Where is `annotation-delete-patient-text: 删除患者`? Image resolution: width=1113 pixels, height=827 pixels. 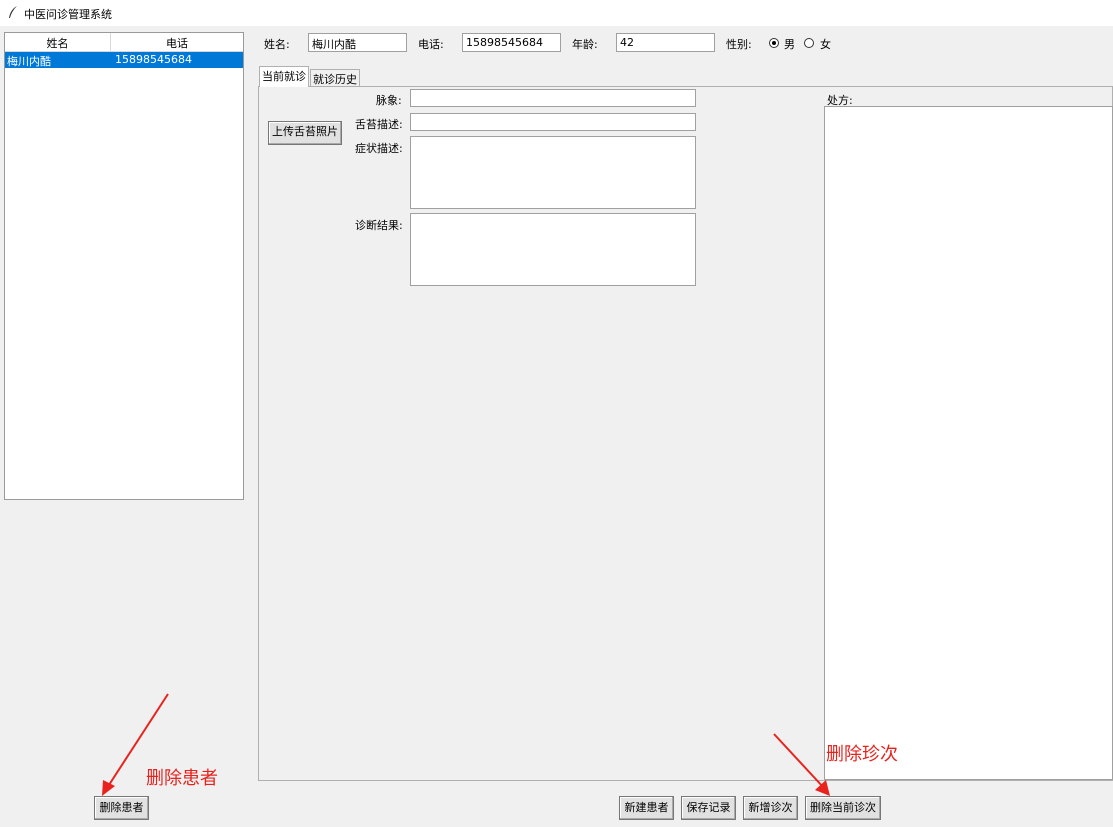
annotation-delete-patient-text: 删除患者 is located at coordinates (182, 778).